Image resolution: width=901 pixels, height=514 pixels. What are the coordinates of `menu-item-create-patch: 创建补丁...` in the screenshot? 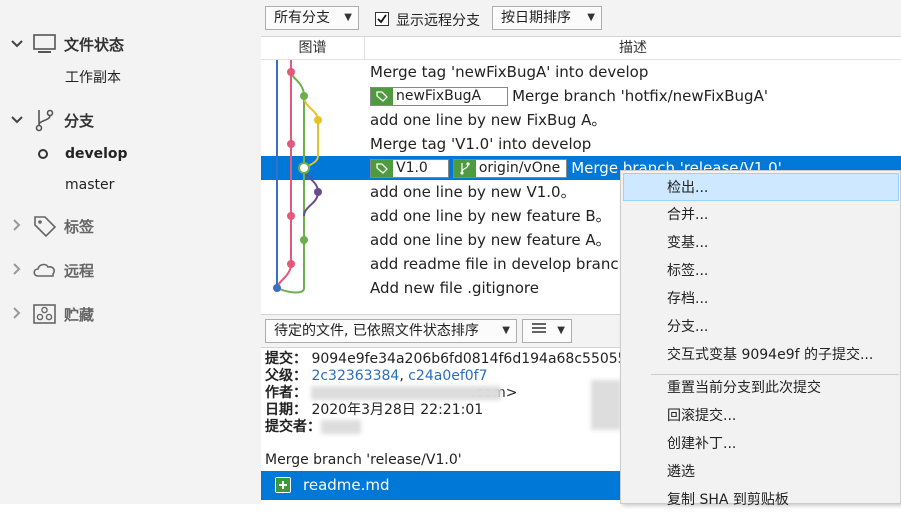 It's located at (761, 444).